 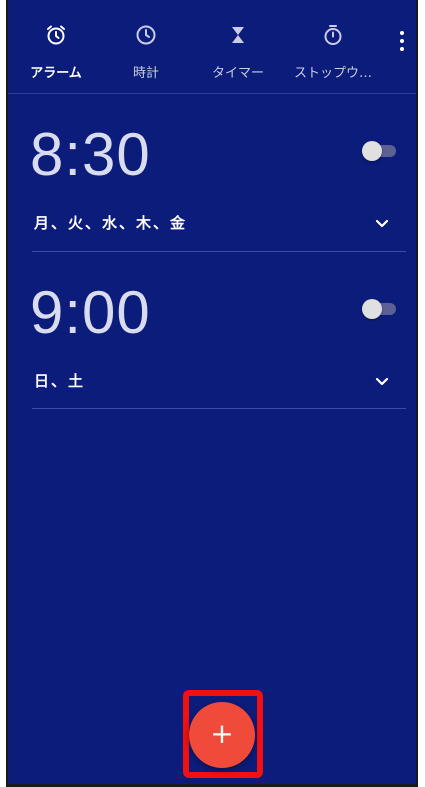 What do you see at coordinates (237, 73) in the screenshot?
I see `tab-timer-label: タイマー` at bounding box center [237, 73].